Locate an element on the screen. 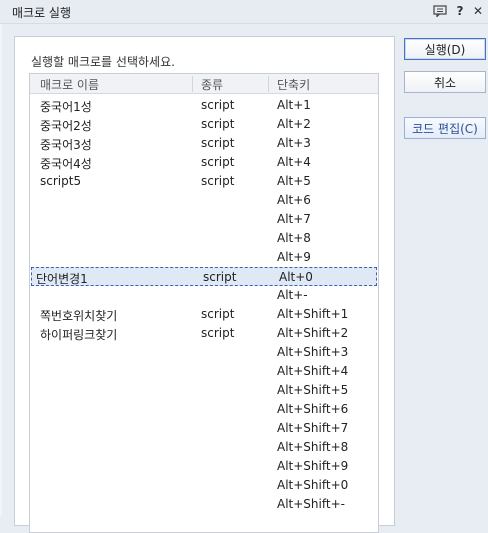  table-row: Alt+Shift+9 is located at coordinates (204, 466).